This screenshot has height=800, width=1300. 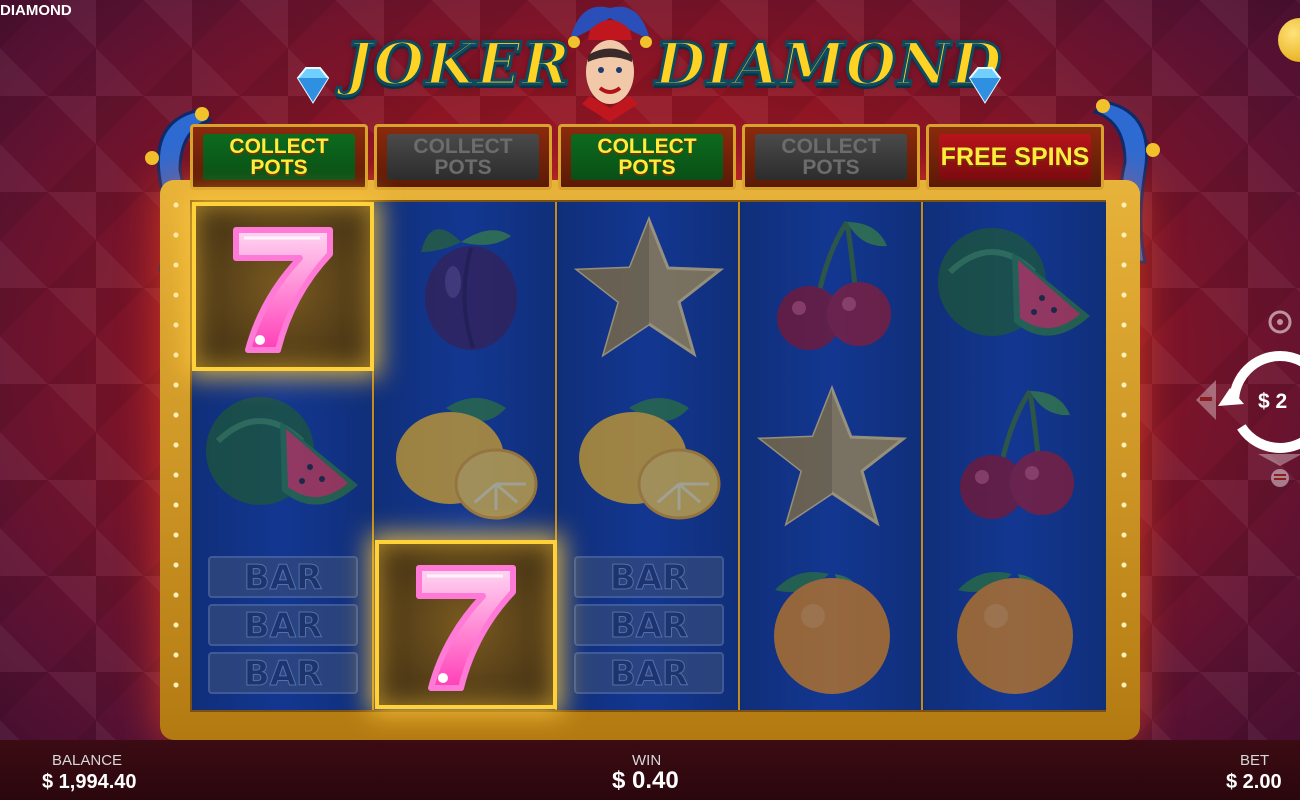 What do you see at coordinates (1289, 40) in the screenshot?
I see `coin-icon` at bounding box center [1289, 40].